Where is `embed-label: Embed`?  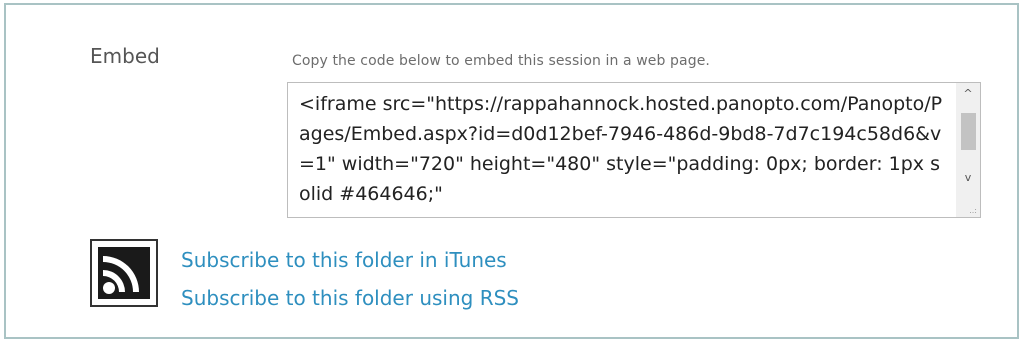 embed-label: Embed is located at coordinates (125, 56).